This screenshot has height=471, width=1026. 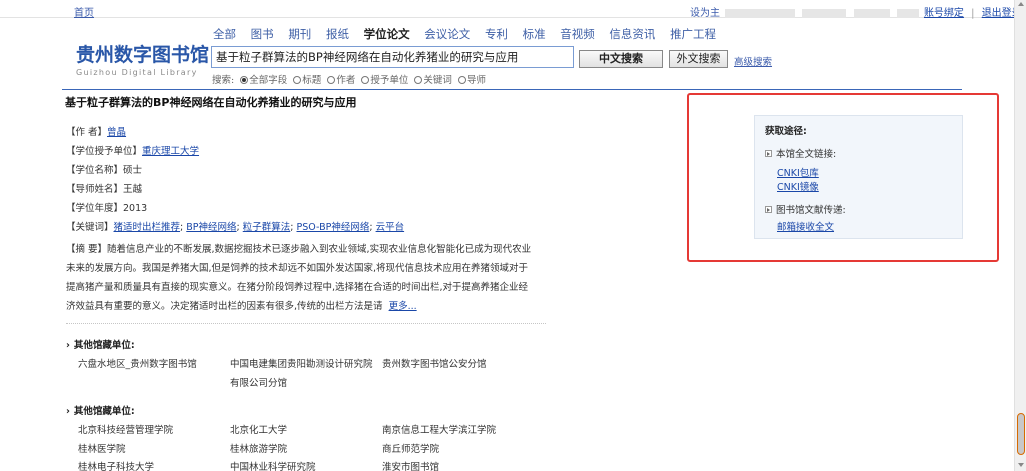 What do you see at coordinates (390, 227) in the screenshot?
I see `keyword-link: 云平台` at bounding box center [390, 227].